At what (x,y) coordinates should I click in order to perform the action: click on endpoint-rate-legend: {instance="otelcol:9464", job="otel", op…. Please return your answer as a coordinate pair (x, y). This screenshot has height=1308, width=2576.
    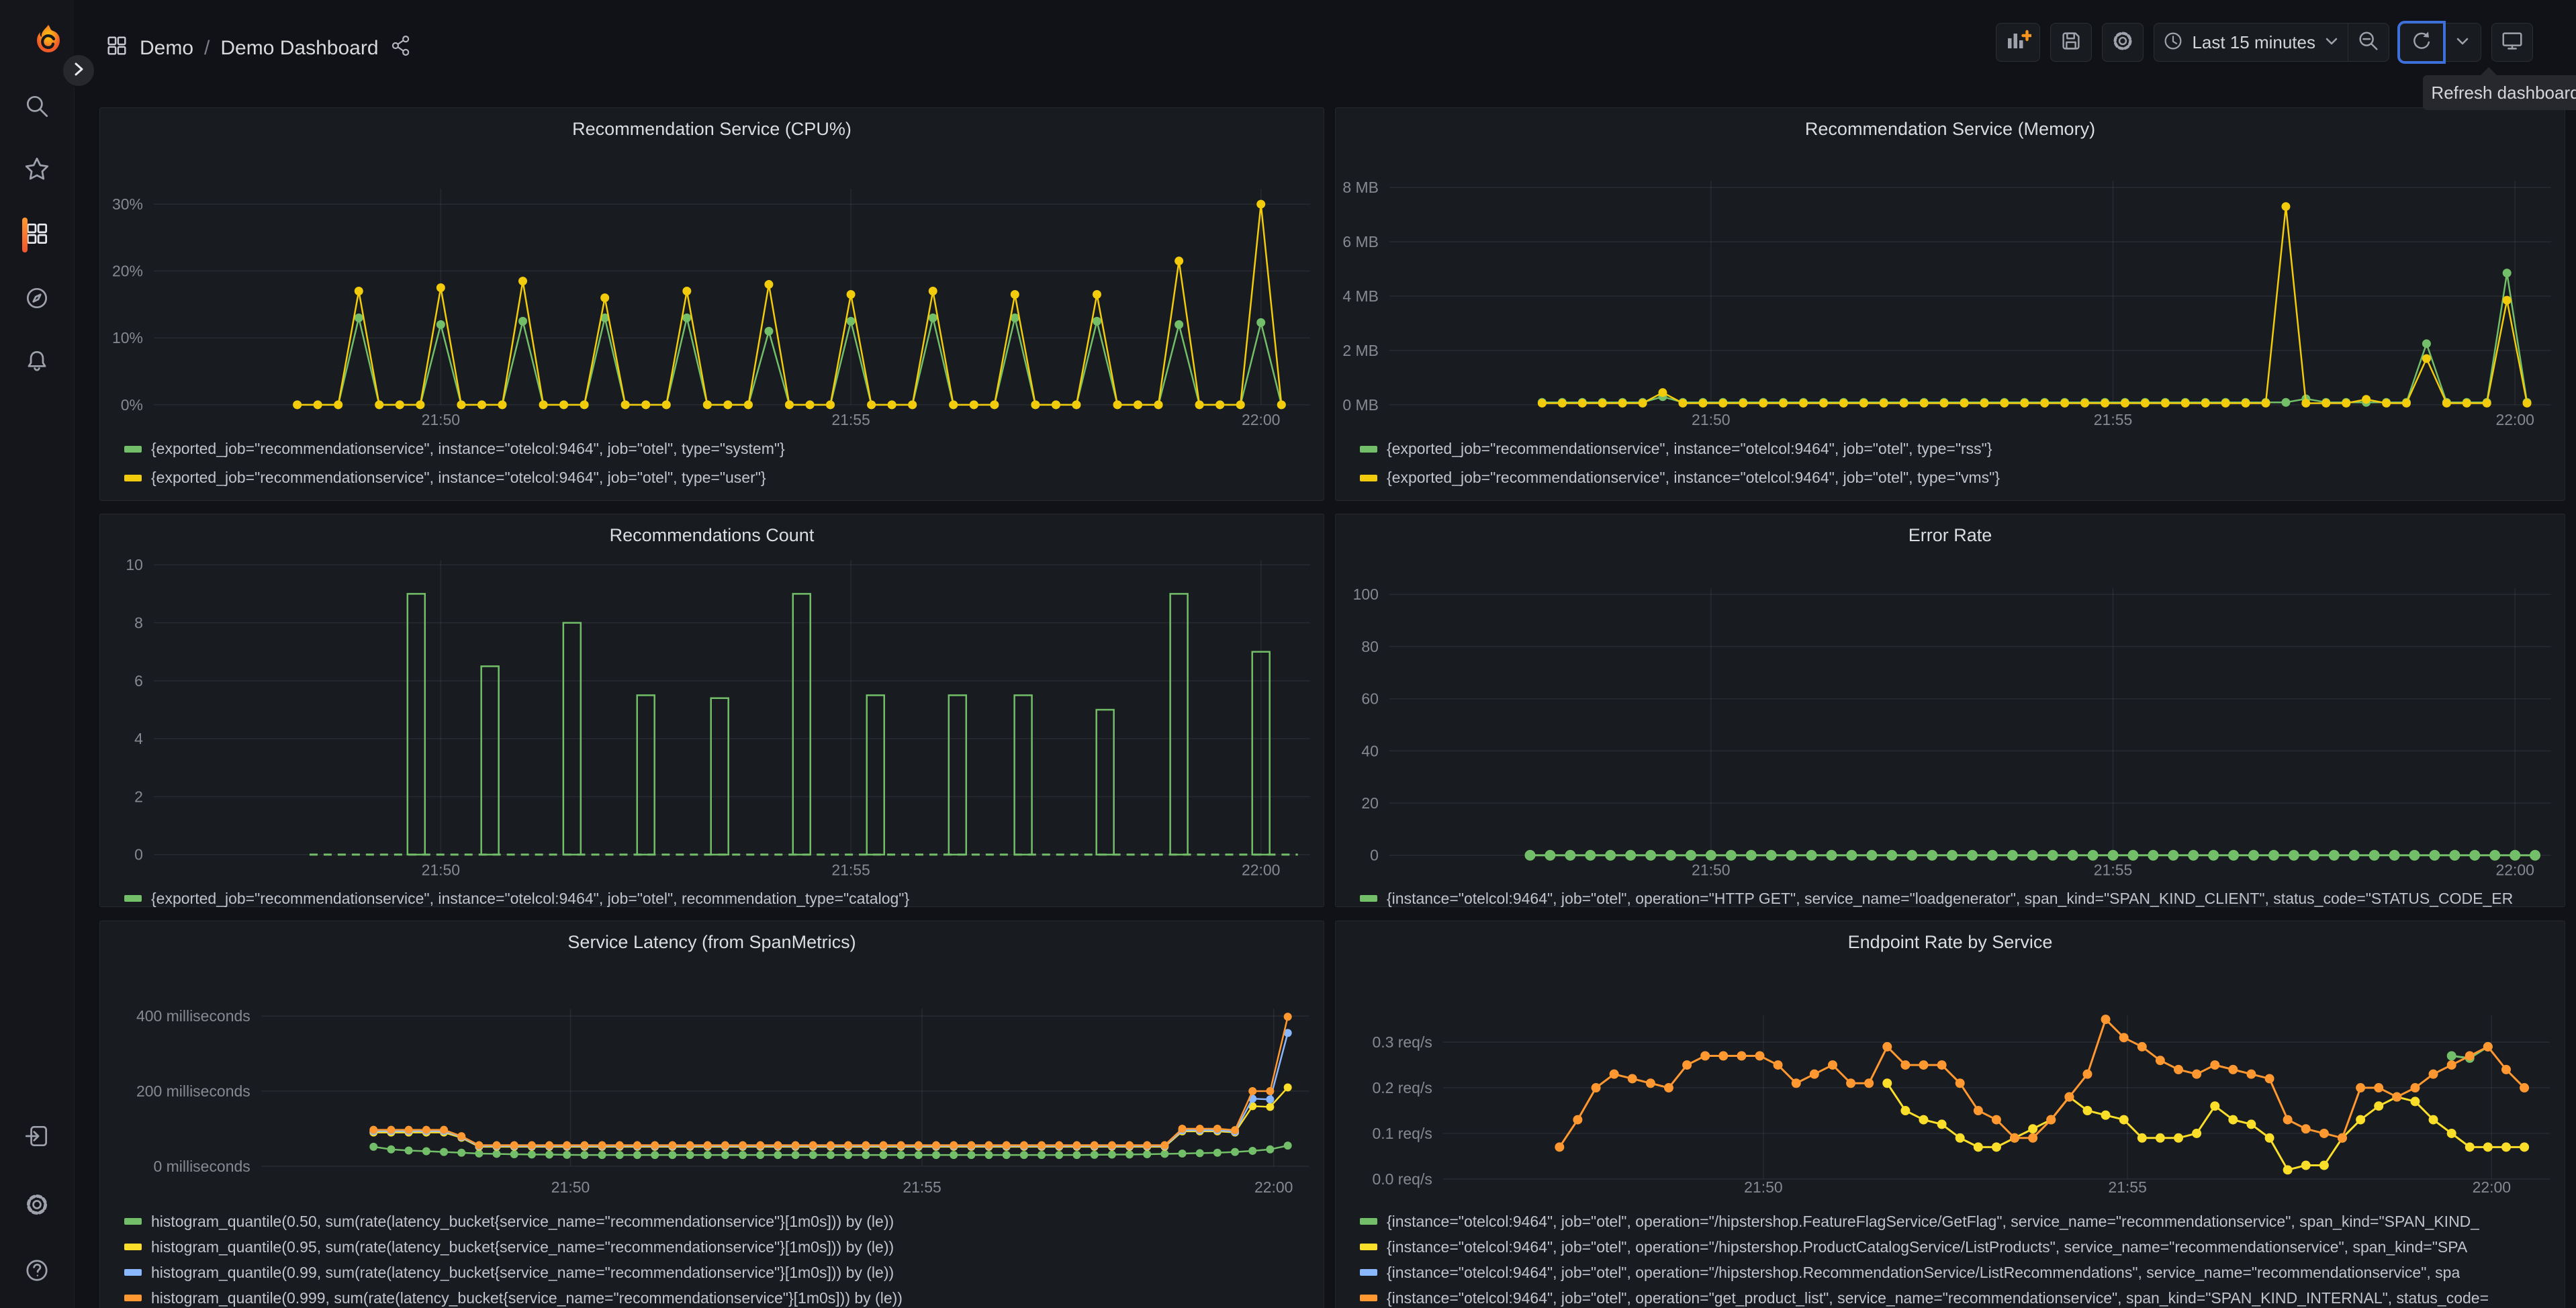
    Looking at the image, I should click on (1950, 1258).